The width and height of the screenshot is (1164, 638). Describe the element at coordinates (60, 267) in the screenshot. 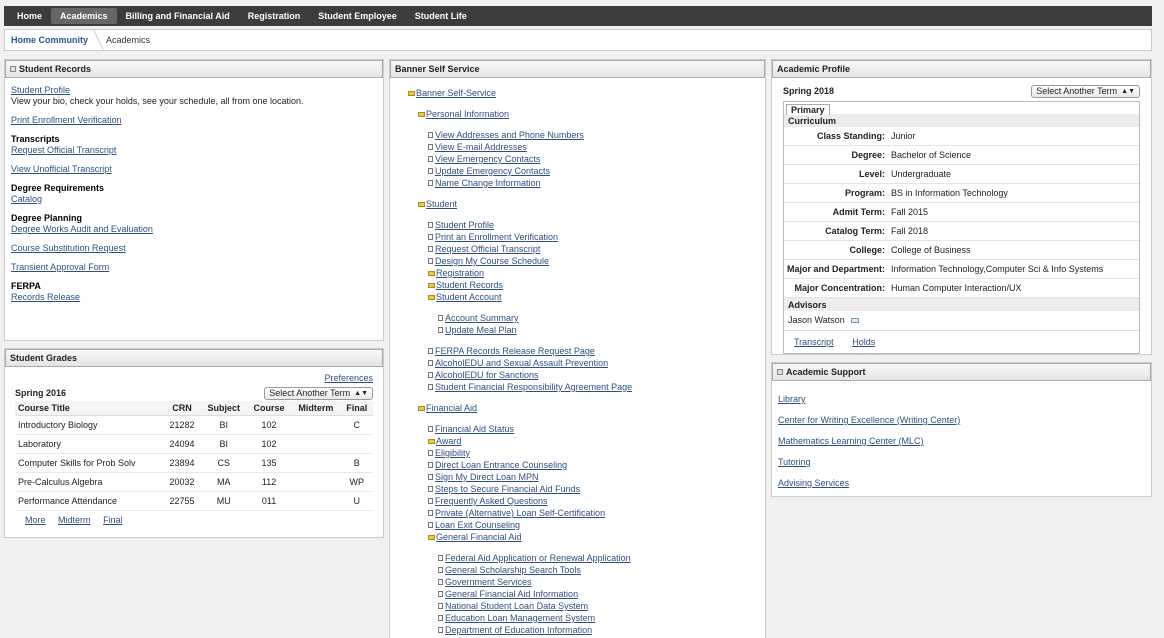

I see `transient-approval-link: Transient Approval Form` at that location.